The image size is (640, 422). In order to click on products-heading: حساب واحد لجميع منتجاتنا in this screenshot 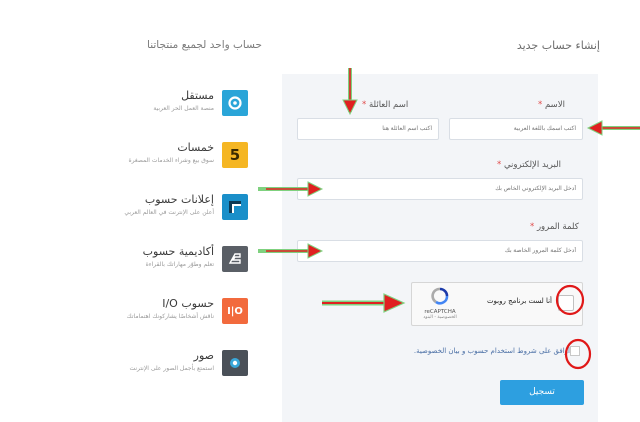, I will do `click(204, 45)`.